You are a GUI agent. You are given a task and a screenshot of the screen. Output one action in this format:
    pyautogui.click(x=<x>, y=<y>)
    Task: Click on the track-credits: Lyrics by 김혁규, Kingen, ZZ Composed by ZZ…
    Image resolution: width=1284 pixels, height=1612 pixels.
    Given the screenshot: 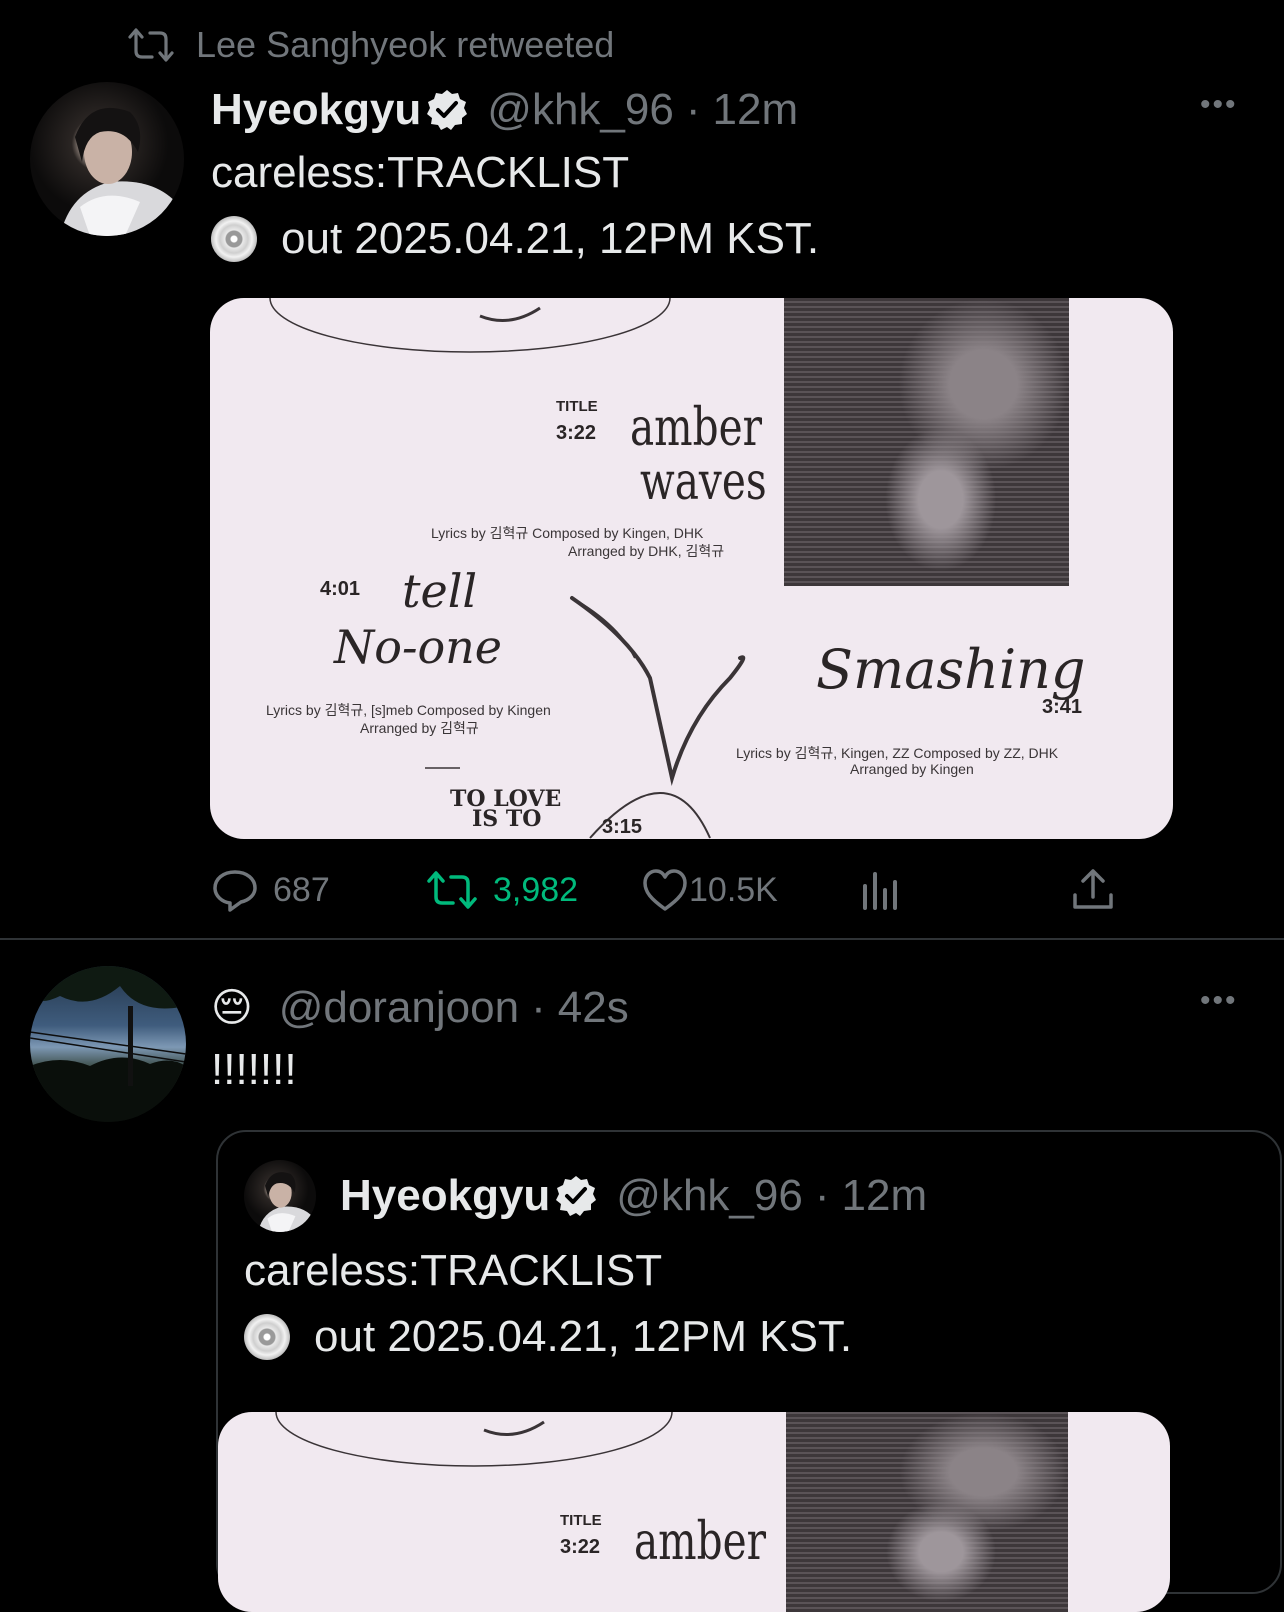 What is the action you would take?
    pyautogui.click(x=897, y=753)
    